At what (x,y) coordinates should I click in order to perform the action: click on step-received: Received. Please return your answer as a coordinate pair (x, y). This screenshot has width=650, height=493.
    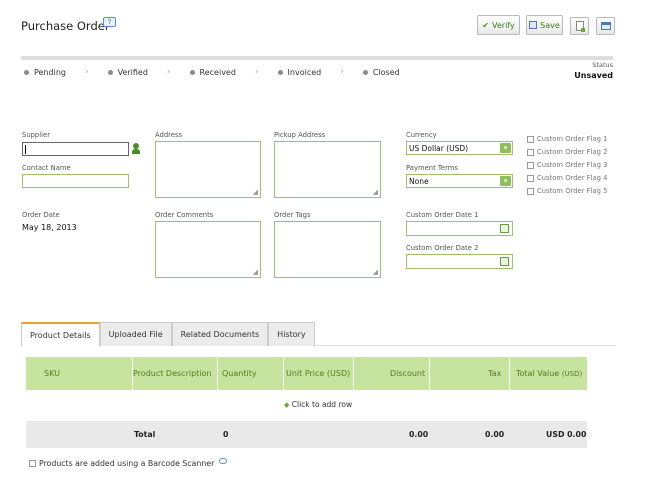
    Looking at the image, I should click on (212, 72).